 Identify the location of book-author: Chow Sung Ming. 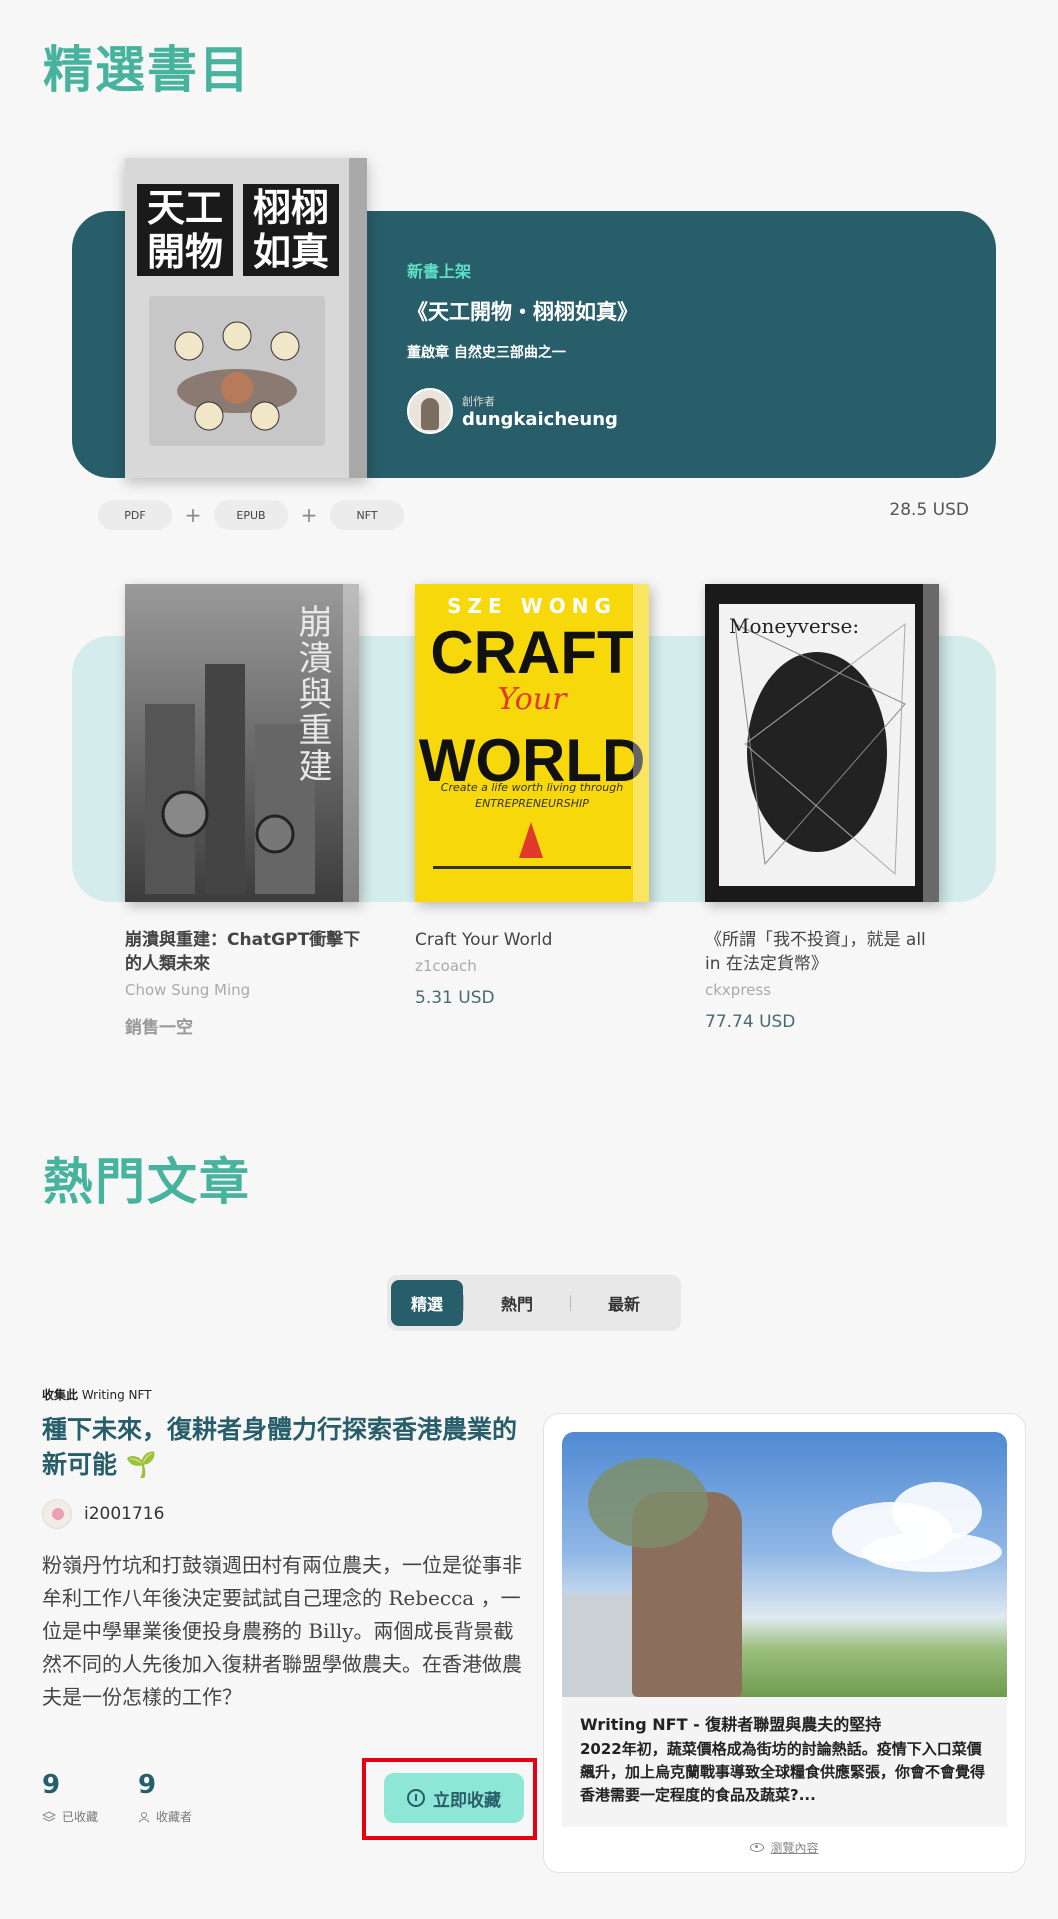
(245, 990).